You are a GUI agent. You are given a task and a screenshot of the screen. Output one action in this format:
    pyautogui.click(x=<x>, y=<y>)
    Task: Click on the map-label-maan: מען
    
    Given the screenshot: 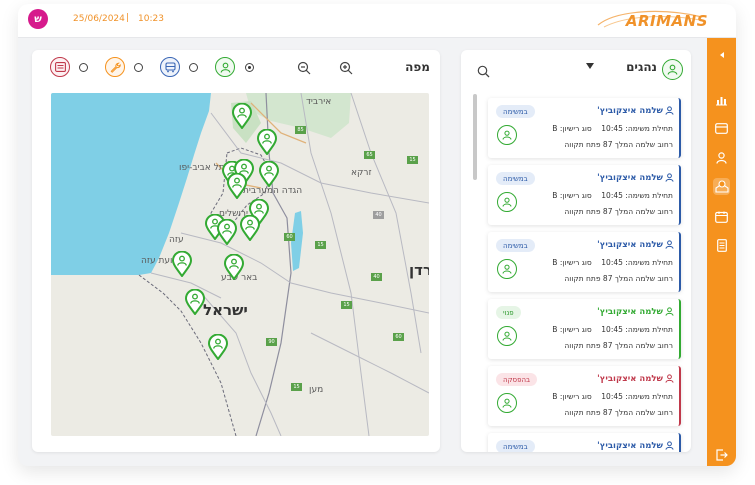 What is the action you would take?
    pyautogui.click(x=316, y=390)
    